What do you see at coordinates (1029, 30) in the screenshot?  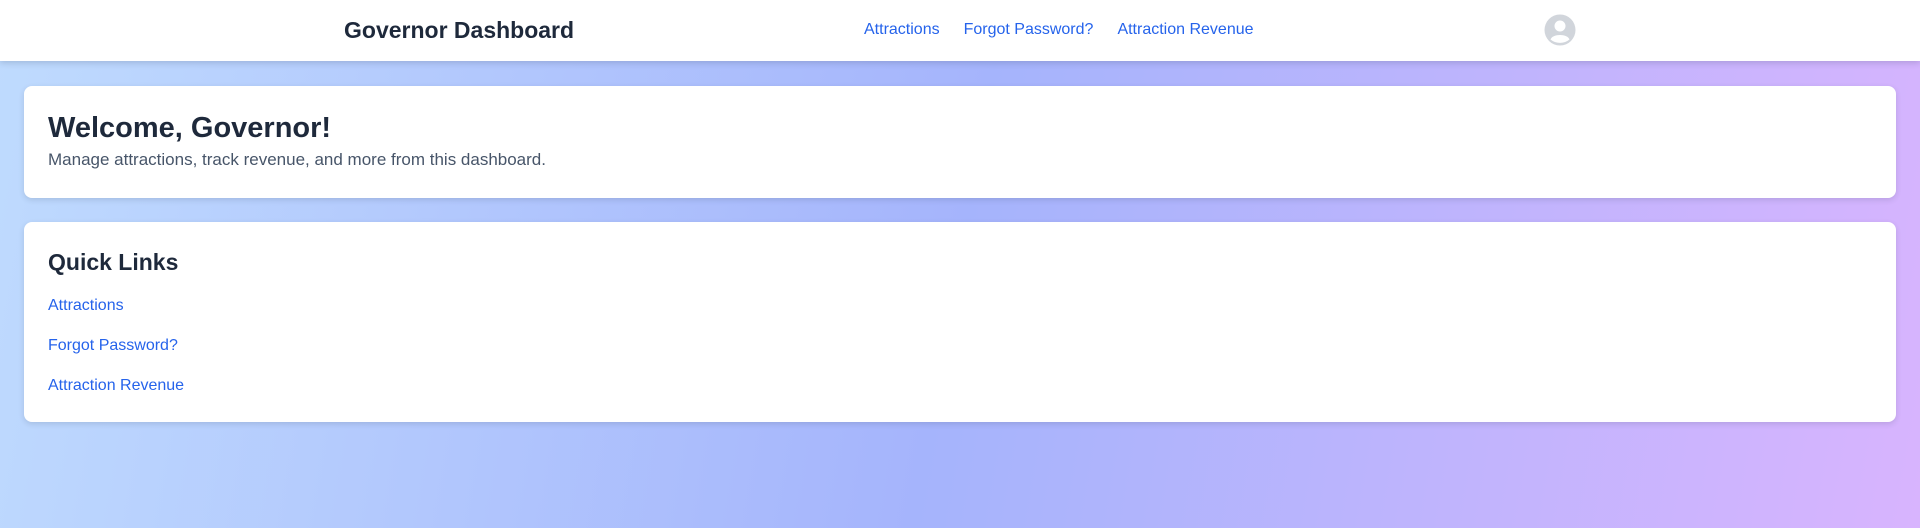 I see `nav-link-forgot-password: Forgot Password?` at bounding box center [1029, 30].